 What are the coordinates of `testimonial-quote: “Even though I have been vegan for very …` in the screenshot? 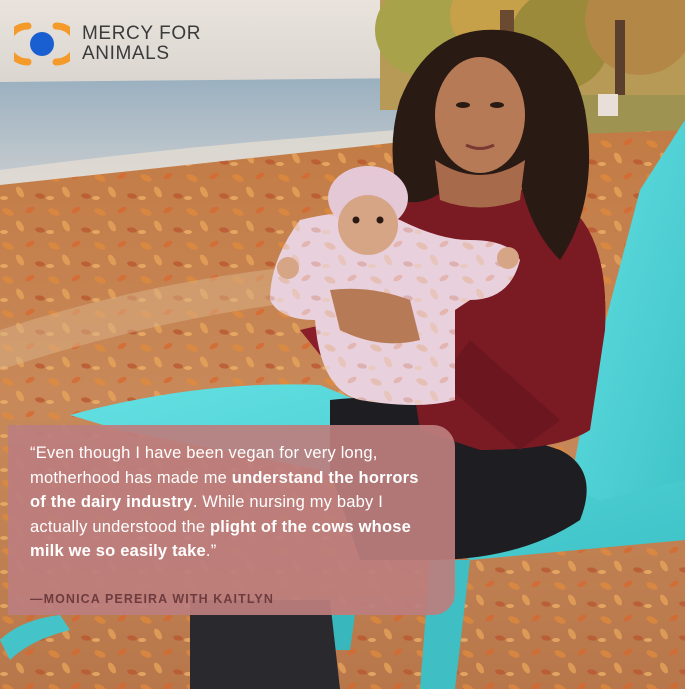 It's located at (233, 502).